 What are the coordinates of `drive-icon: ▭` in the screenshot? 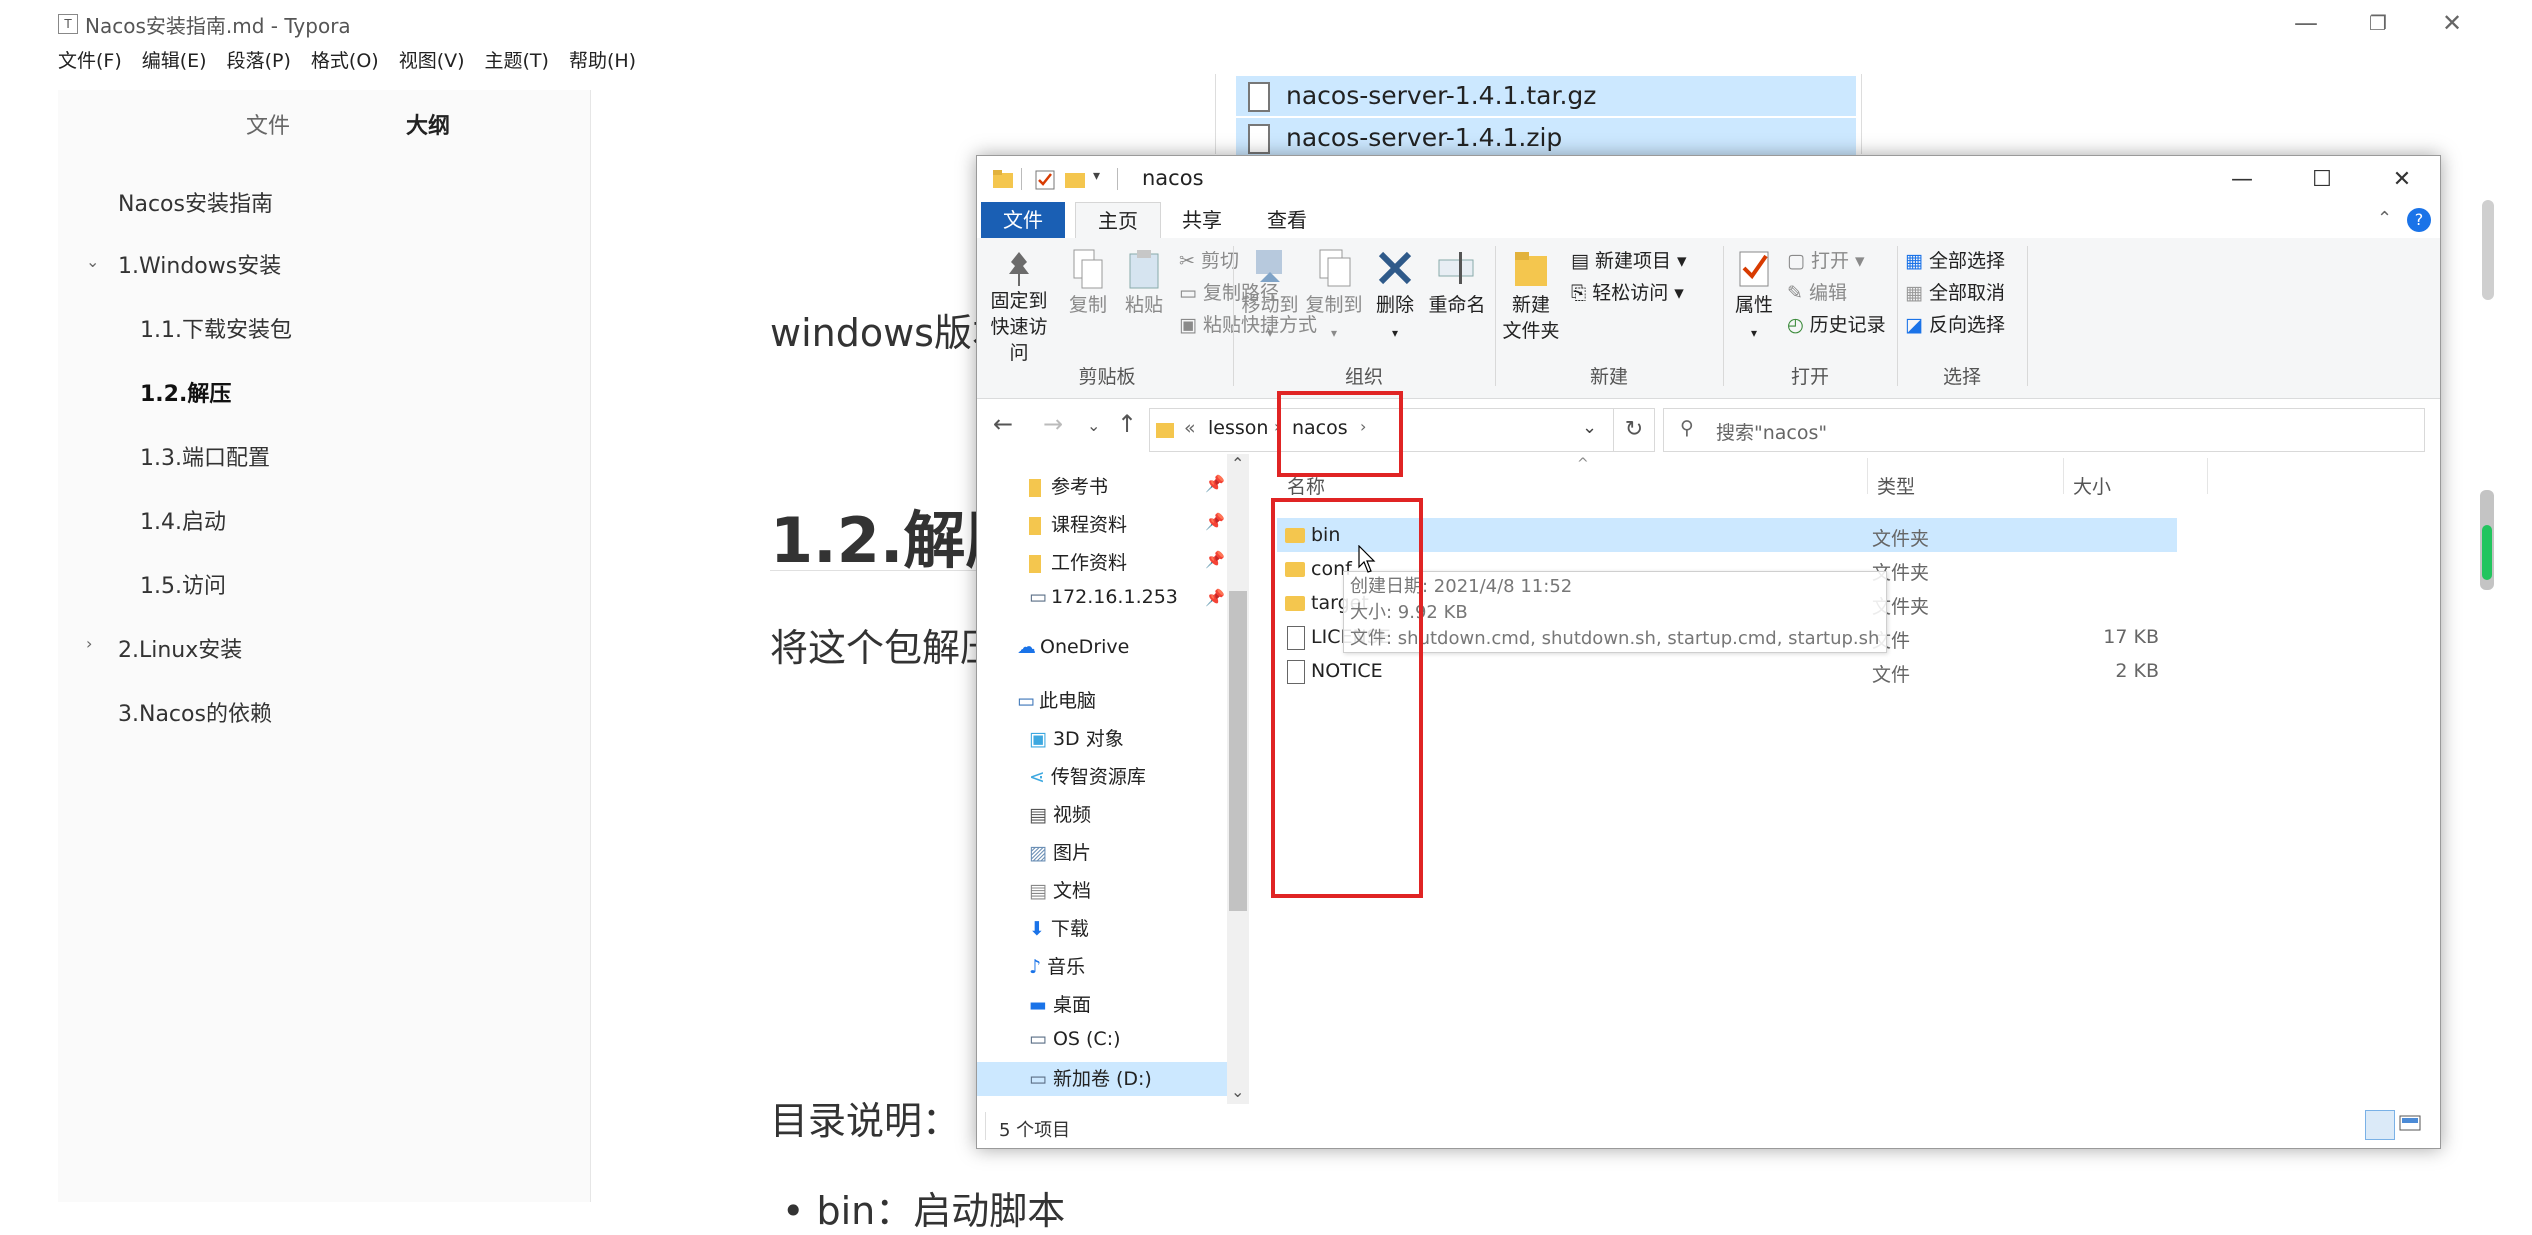 It's located at (1038, 1039).